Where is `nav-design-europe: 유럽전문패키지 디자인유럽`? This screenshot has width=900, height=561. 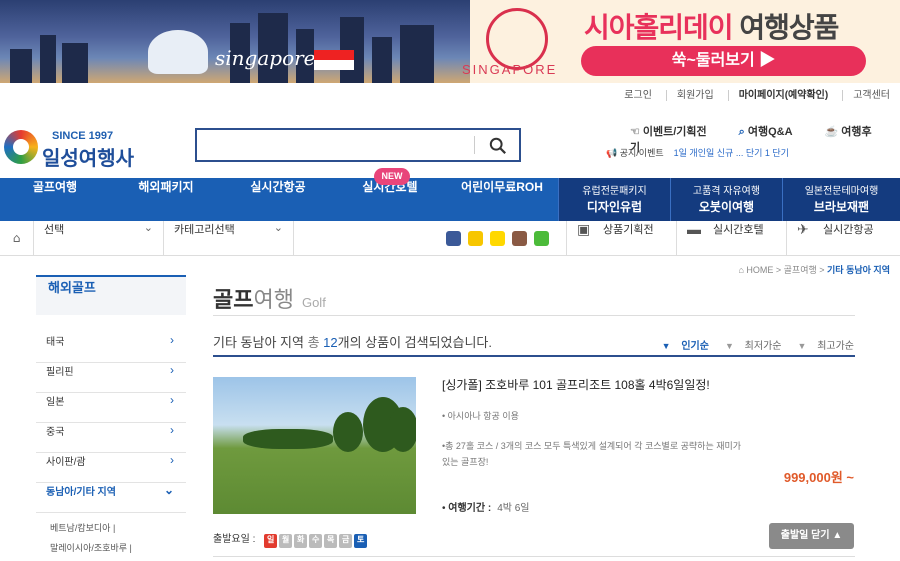
nav-design-europe: 유럽전문패키지 디자인유럽 is located at coordinates (614, 199).